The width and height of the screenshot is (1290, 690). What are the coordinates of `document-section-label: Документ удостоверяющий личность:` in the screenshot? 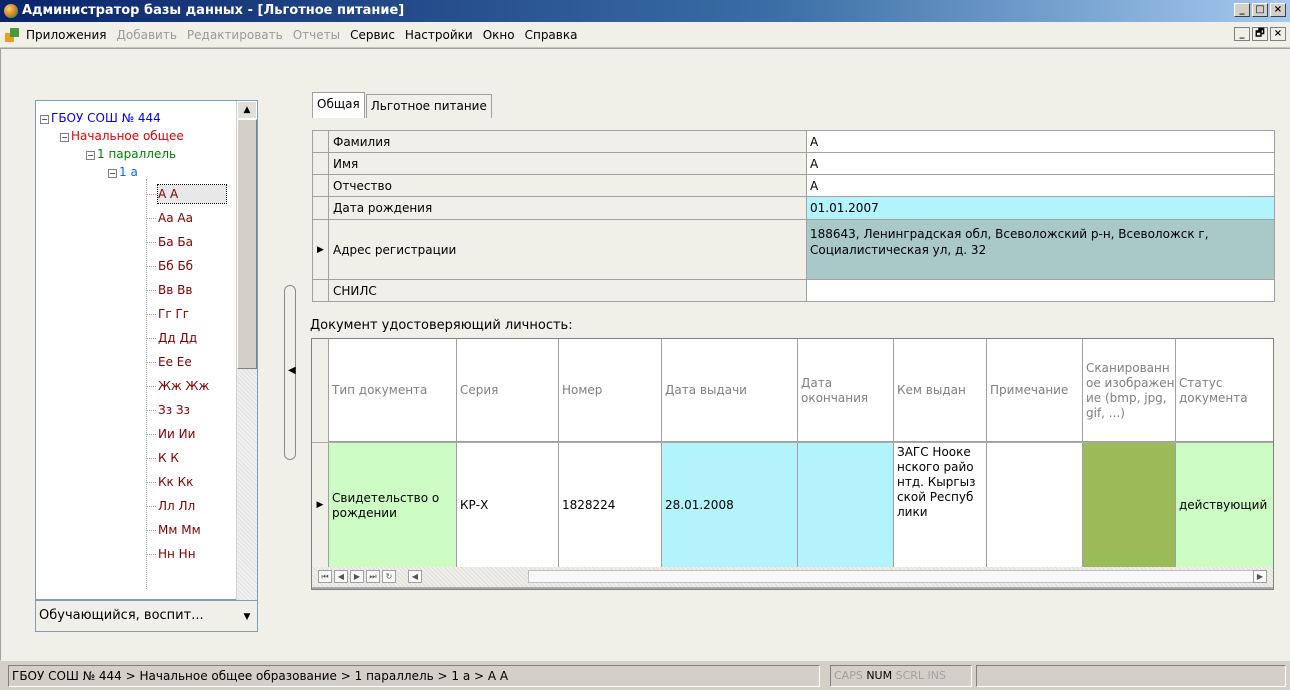 It's located at (441, 325).